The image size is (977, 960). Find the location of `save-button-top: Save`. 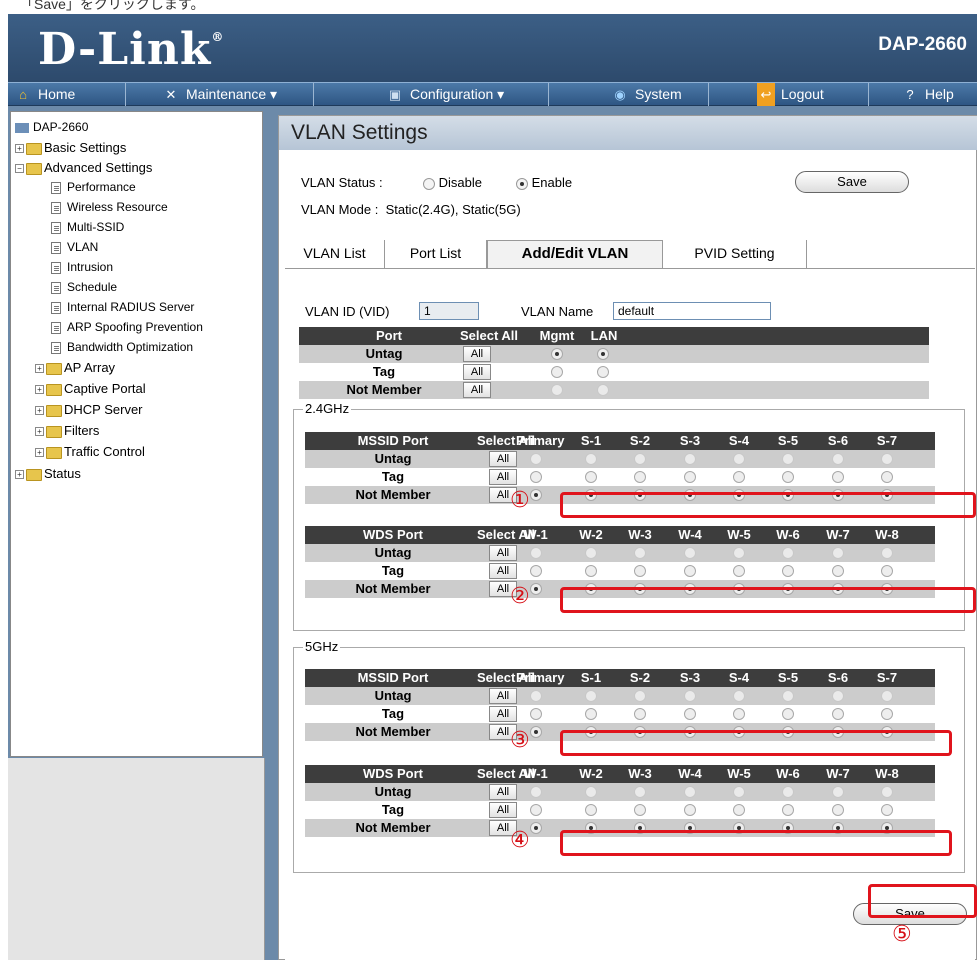

save-button-top: Save is located at coordinates (852, 182).